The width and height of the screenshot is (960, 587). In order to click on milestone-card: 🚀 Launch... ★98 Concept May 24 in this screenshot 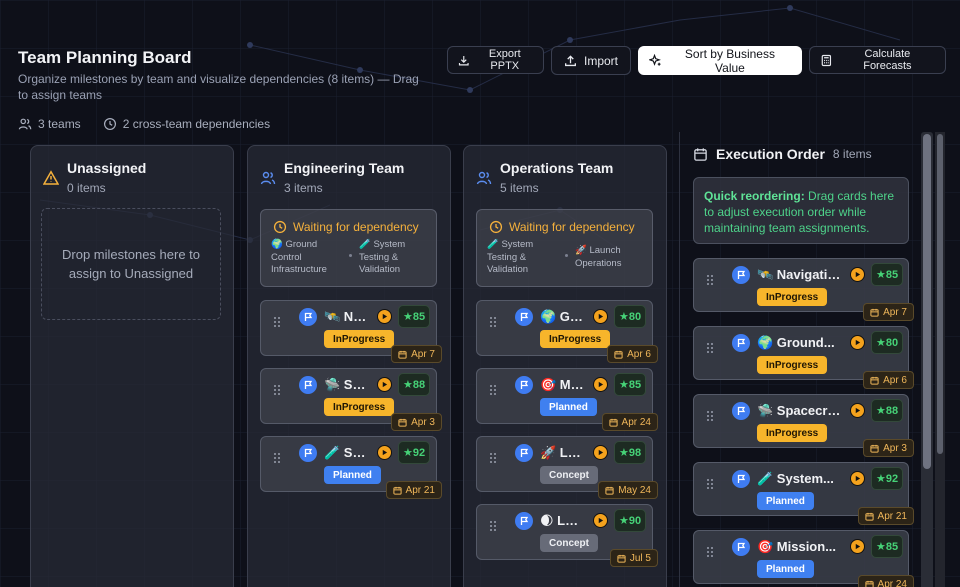, I will do `click(567, 467)`.